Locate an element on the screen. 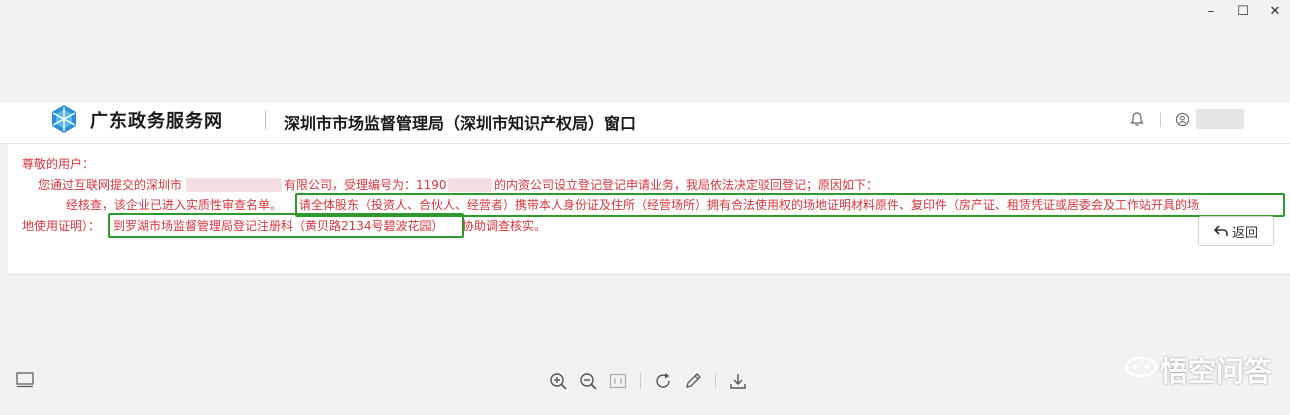 Image resolution: width=1290 pixels, height=415 pixels. zoom-out-button is located at coordinates (588, 381).